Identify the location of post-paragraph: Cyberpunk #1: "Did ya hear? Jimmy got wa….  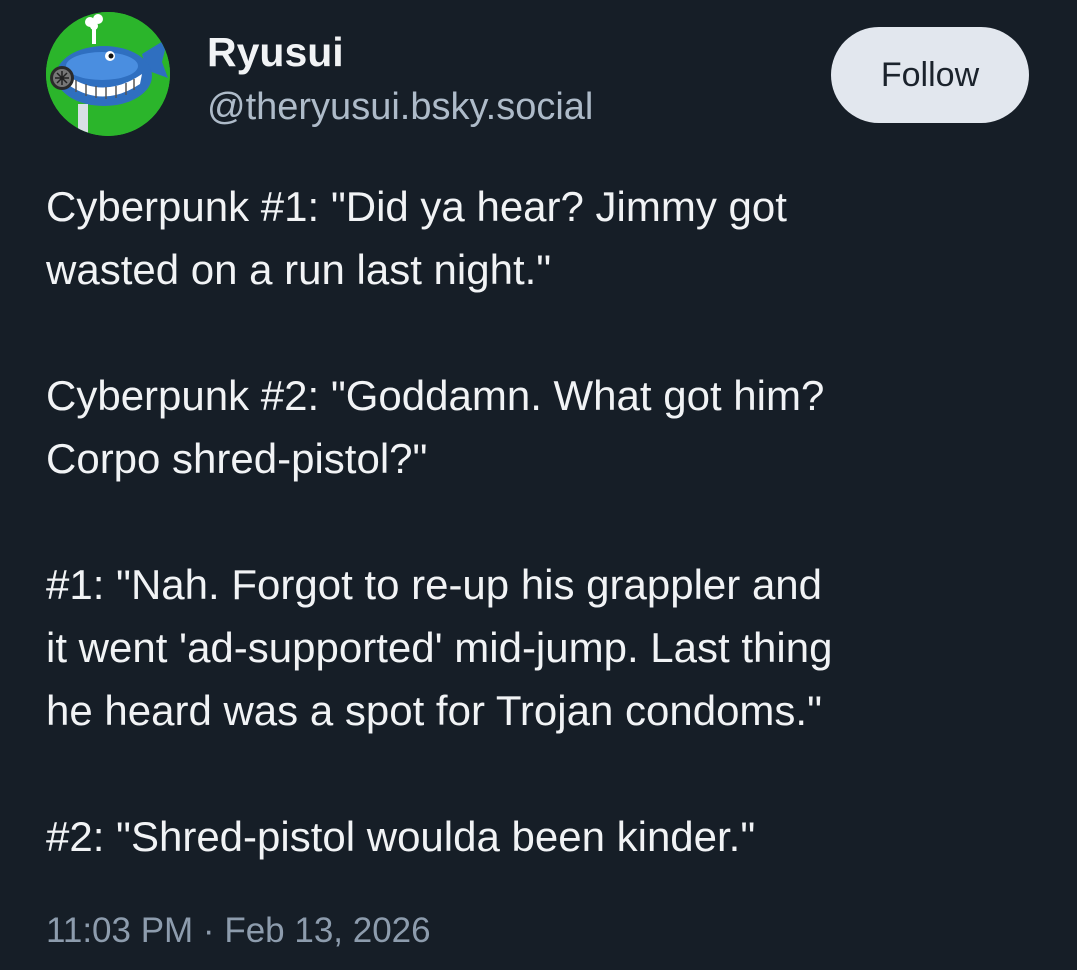
(416, 238).